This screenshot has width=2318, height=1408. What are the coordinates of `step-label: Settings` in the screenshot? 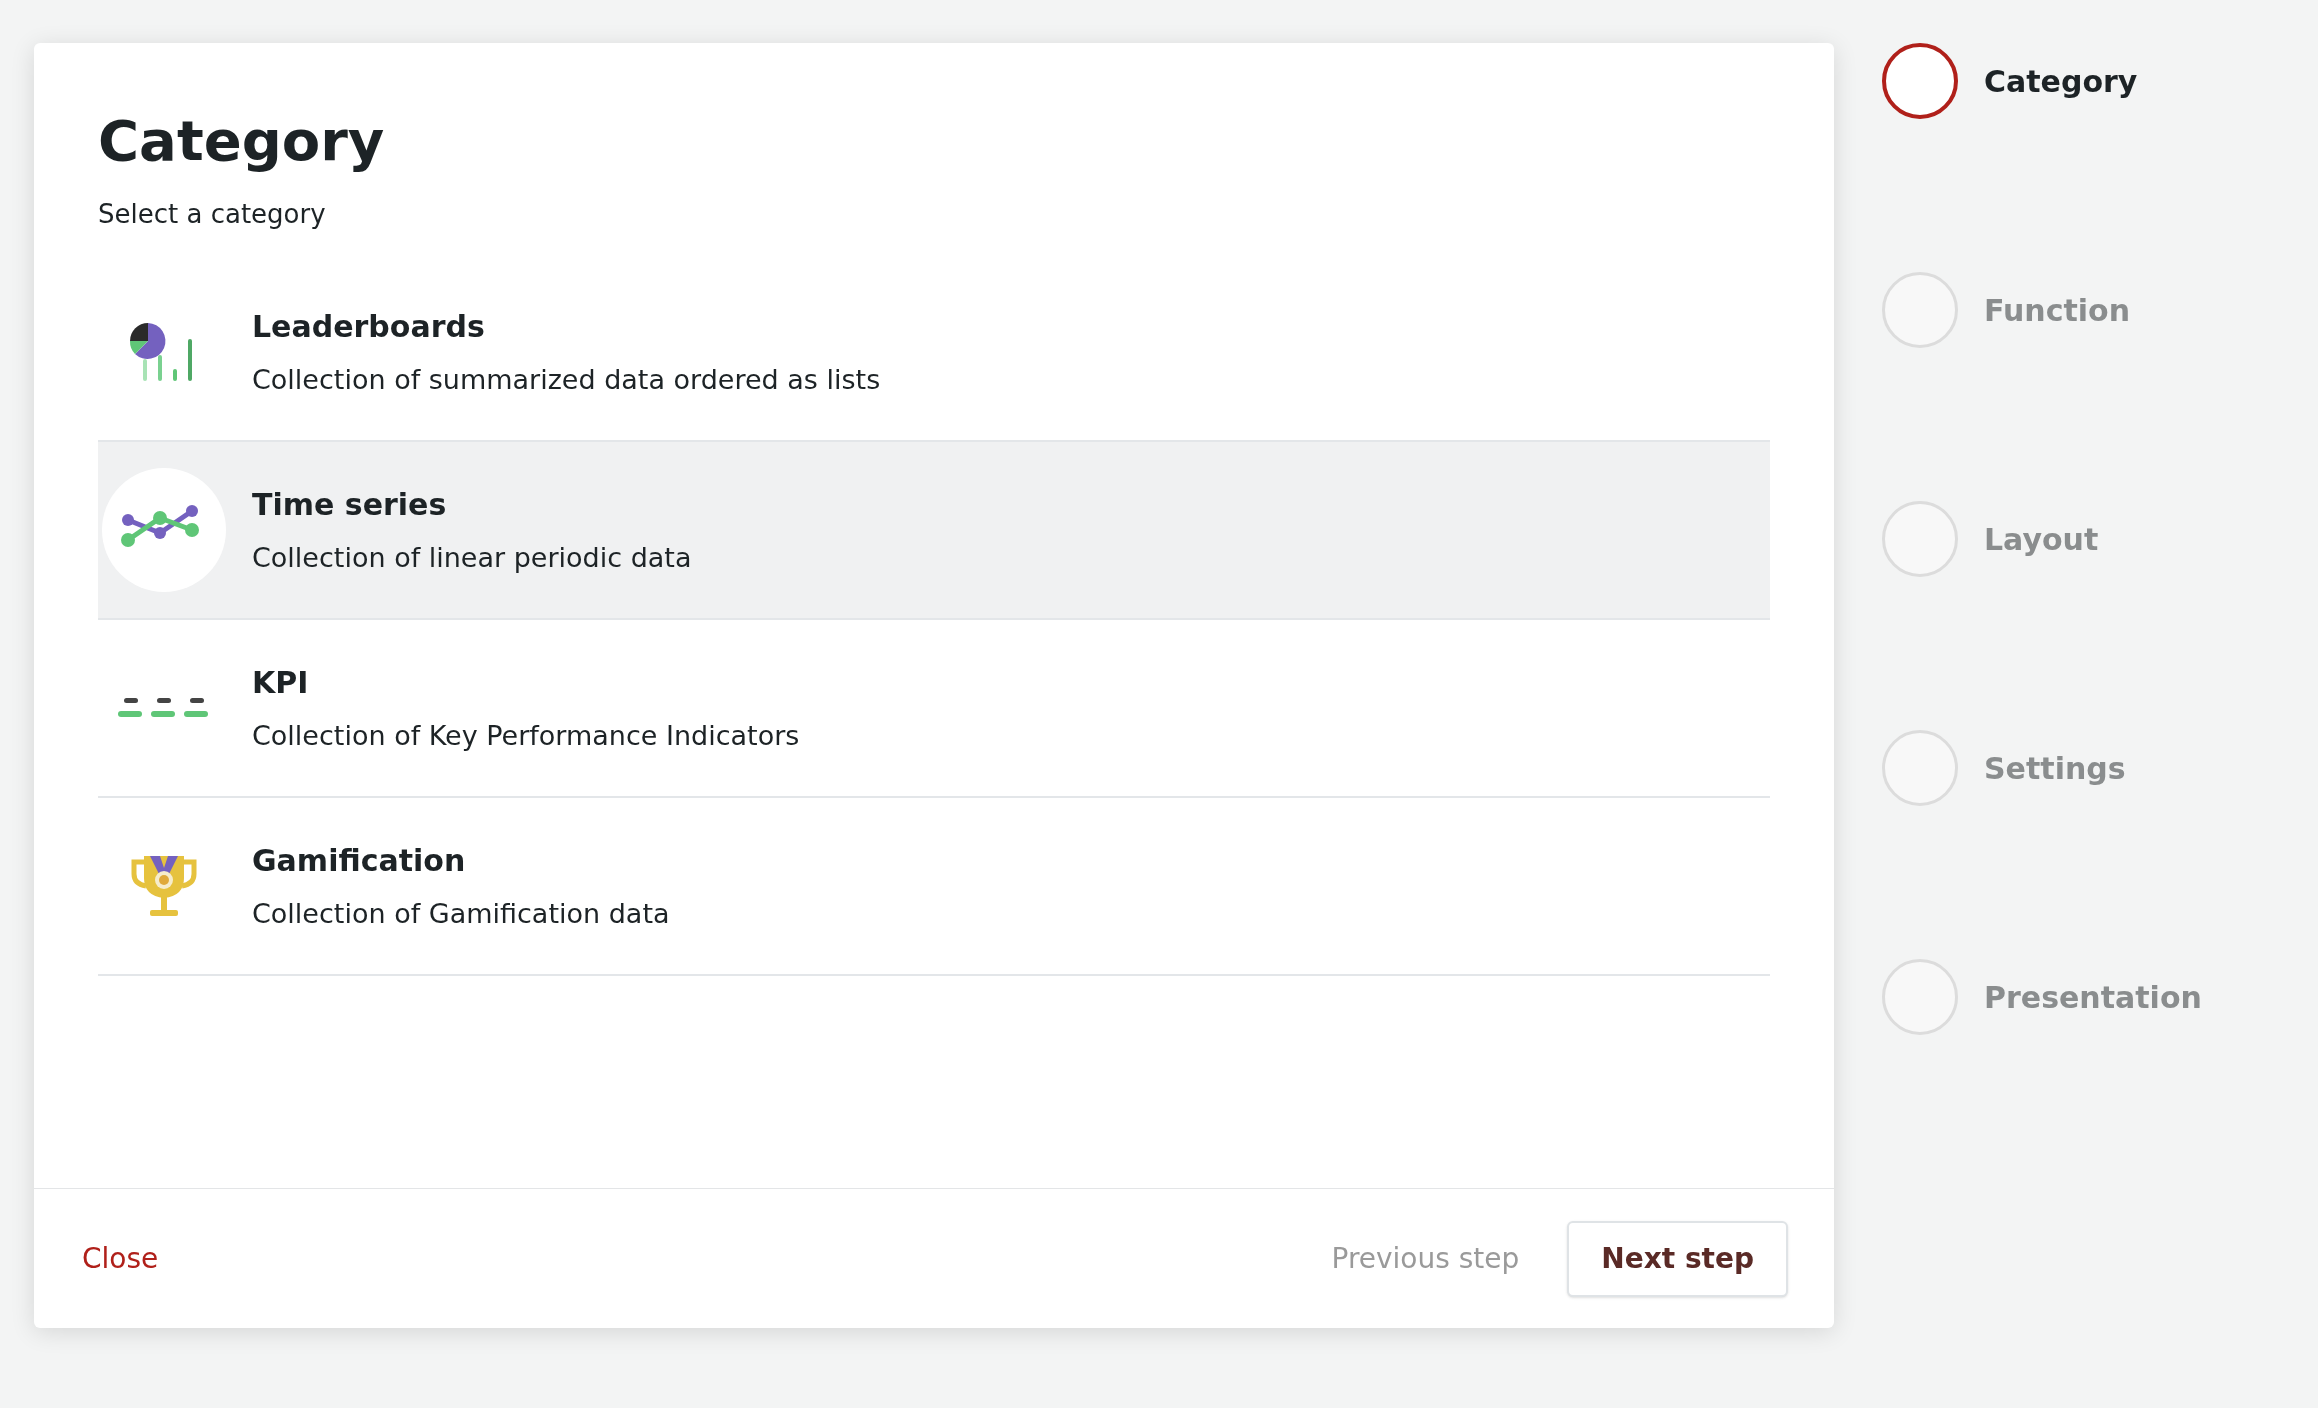 It's located at (2055, 768).